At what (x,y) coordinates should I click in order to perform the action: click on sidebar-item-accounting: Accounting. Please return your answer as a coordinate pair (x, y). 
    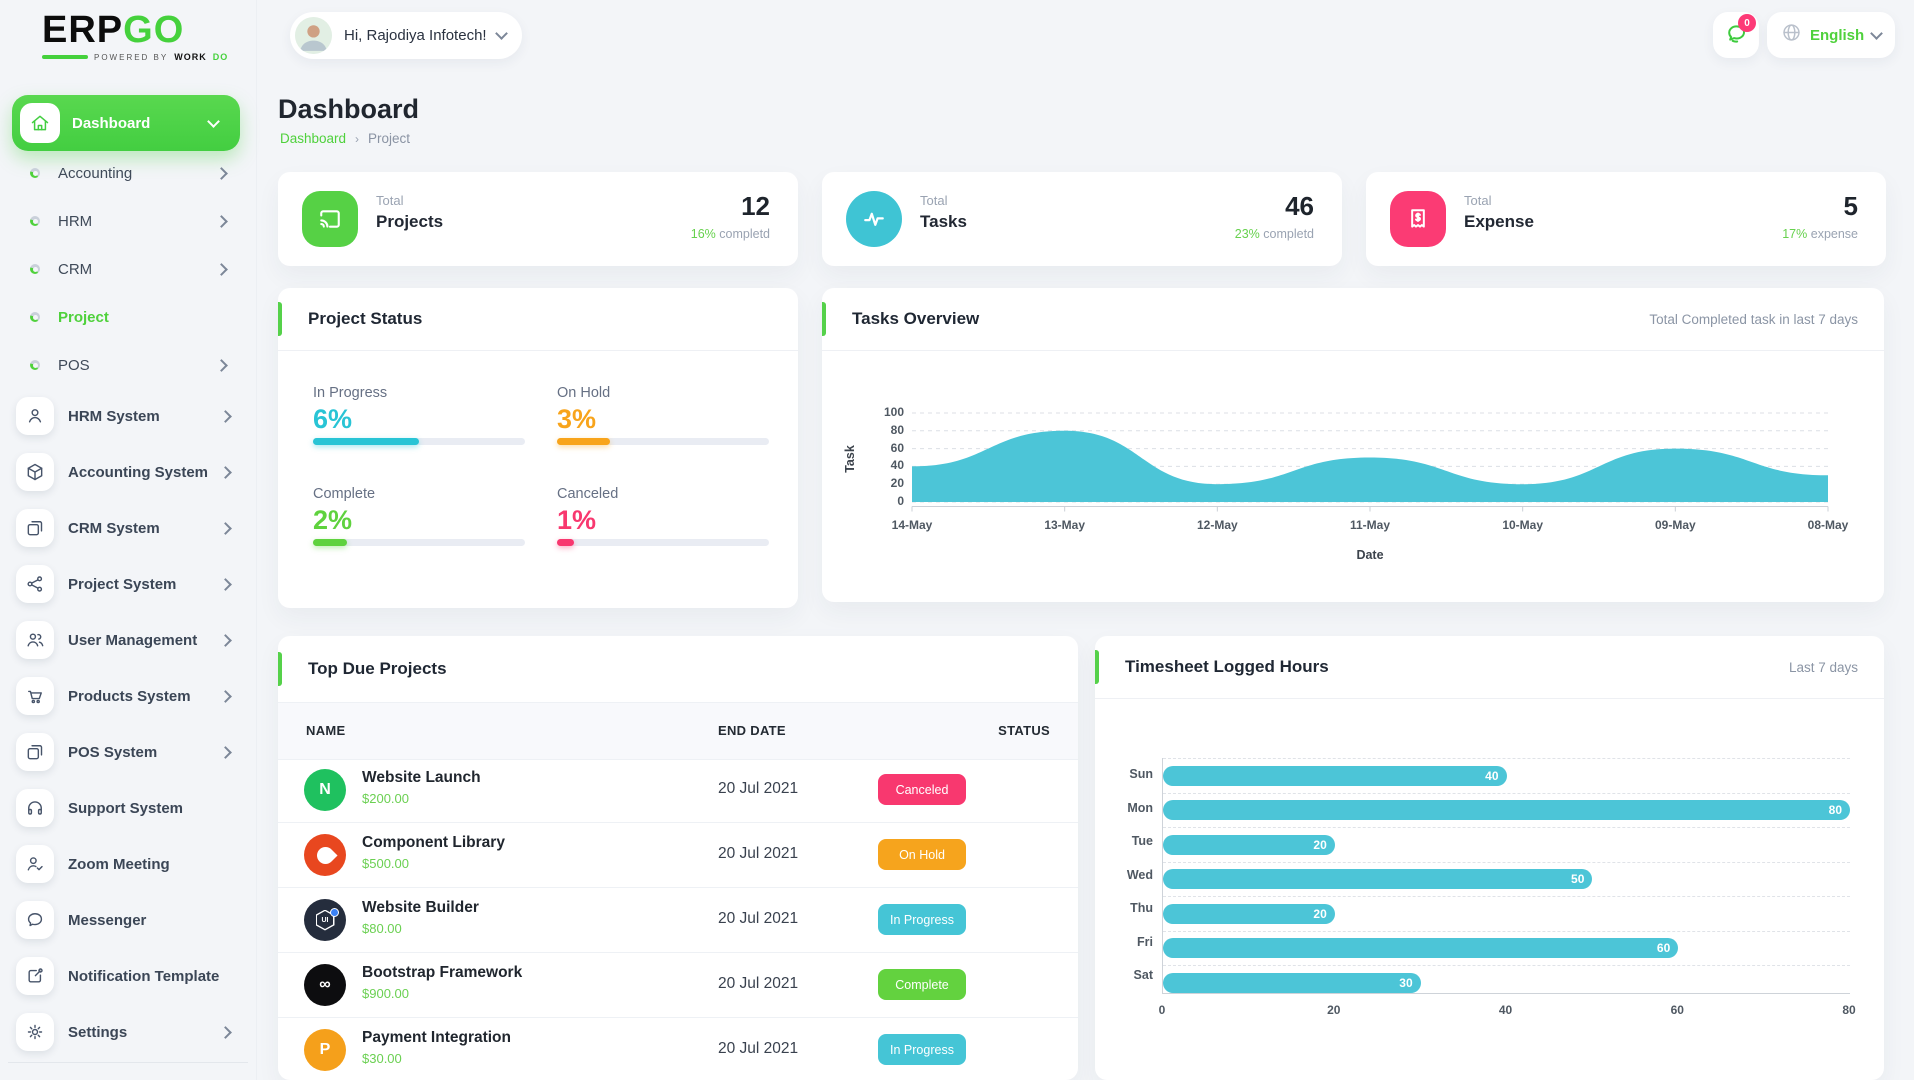
    Looking at the image, I should click on (128, 173).